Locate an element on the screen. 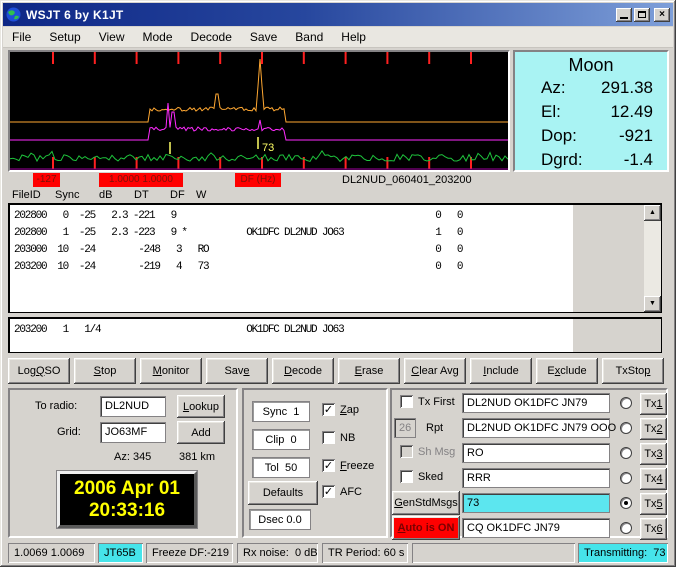  tx6-button: Tx 6 is located at coordinates (653, 529).